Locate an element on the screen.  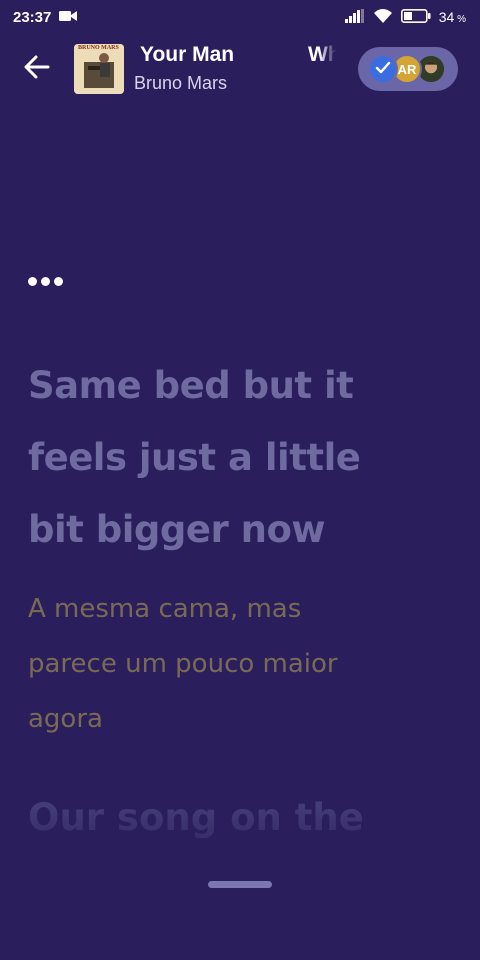
lyric-line: bit bigger now is located at coordinates (177, 529).